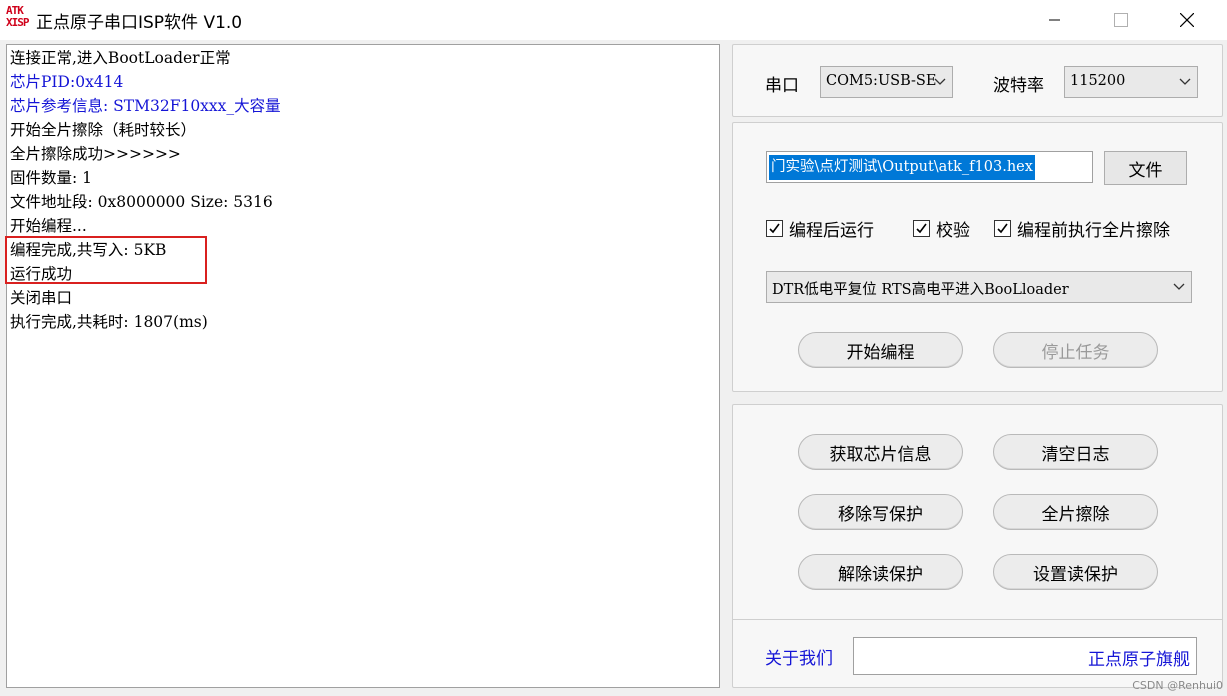  Describe the element at coordinates (1145, 168) in the screenshot. I see `file-button: 文件` at that location.